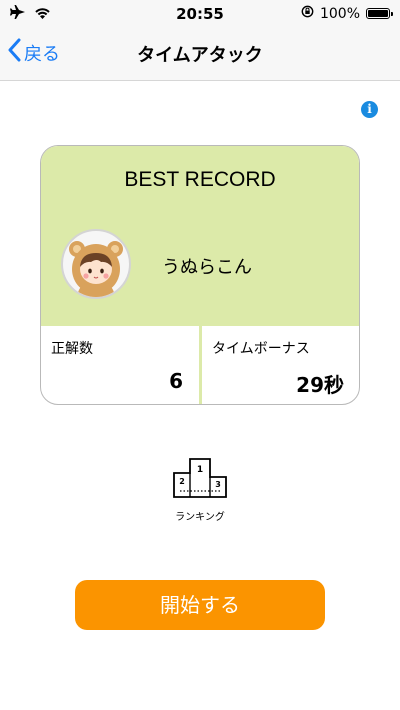  Describe the element at coordinates (339, 13) in the screenshot. I see `battery-percent: 100%` at that location.